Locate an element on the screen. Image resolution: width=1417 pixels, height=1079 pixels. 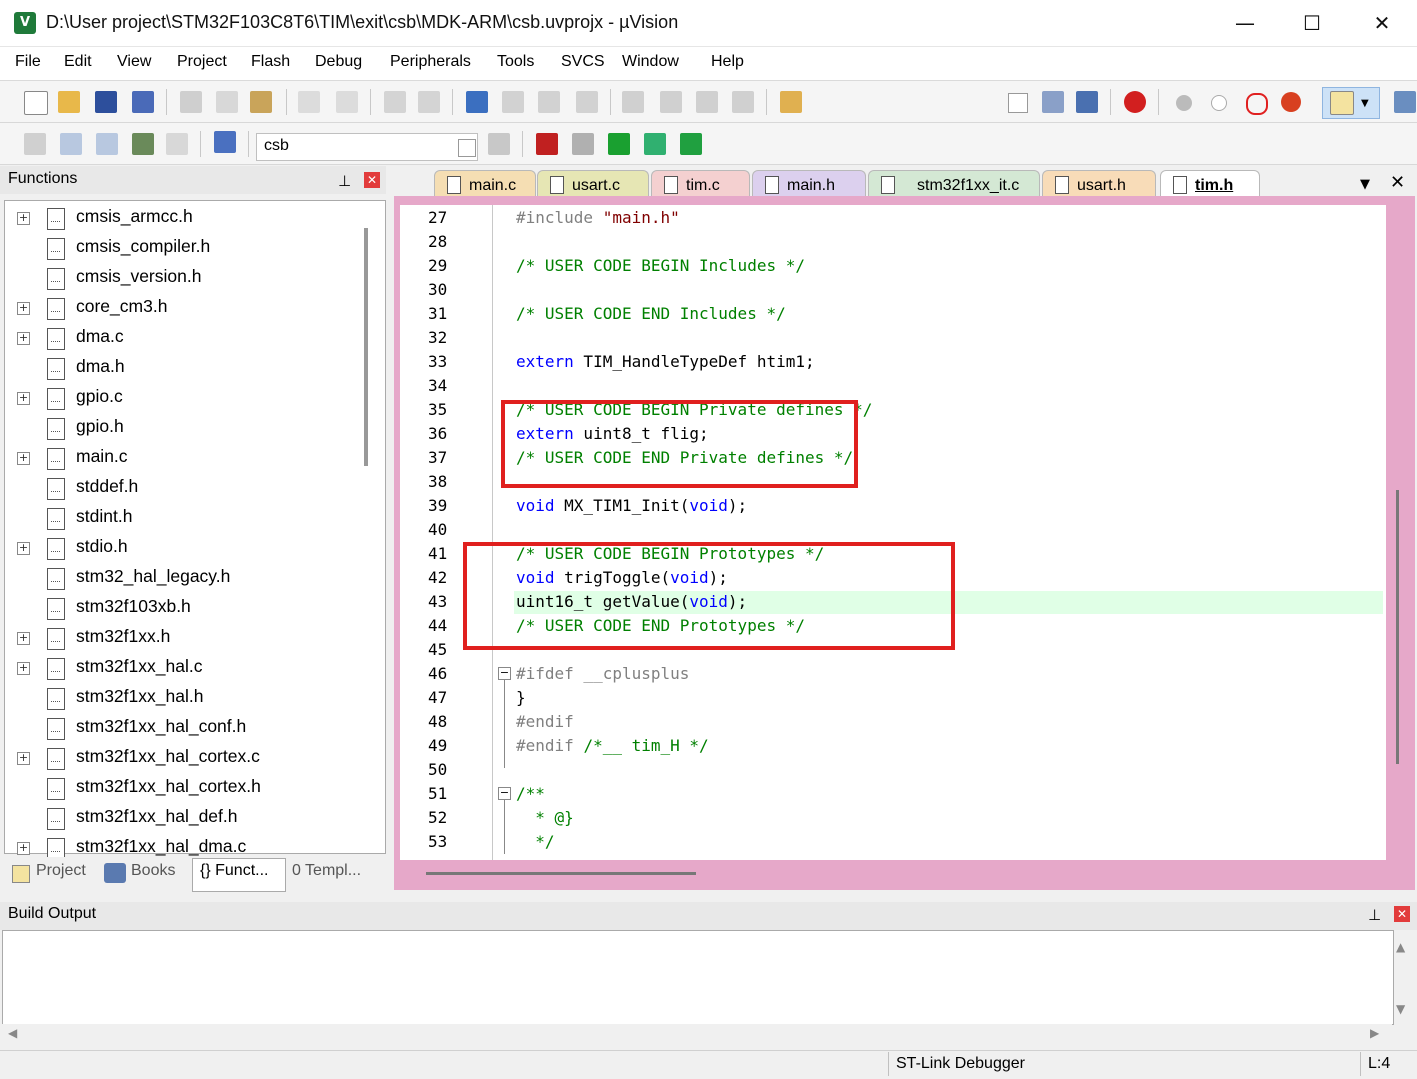
close-button: ✕ is located at coordinates (1382, 23).